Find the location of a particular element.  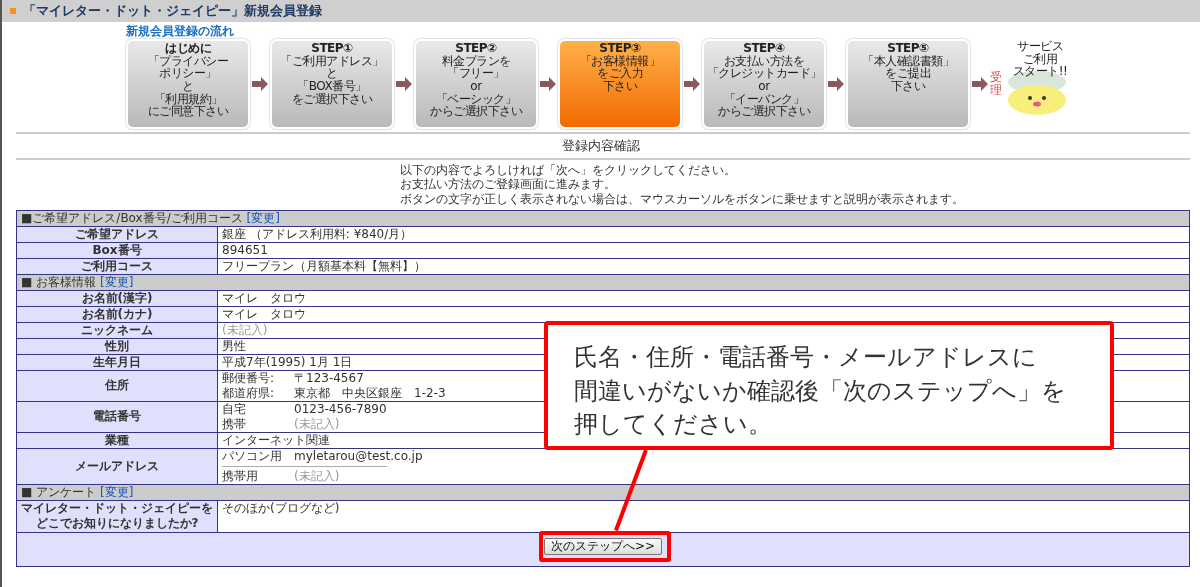

field-key: 携帯 is located at coordinates (258, 424).